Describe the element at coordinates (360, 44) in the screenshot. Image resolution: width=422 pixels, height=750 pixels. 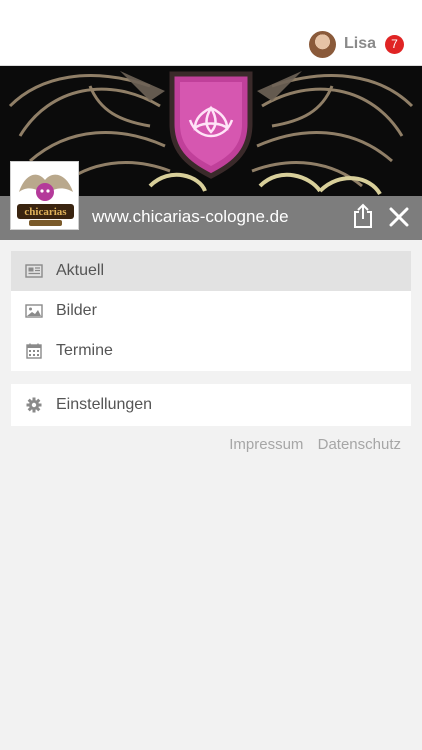
I see `username: Lisa` at that location.